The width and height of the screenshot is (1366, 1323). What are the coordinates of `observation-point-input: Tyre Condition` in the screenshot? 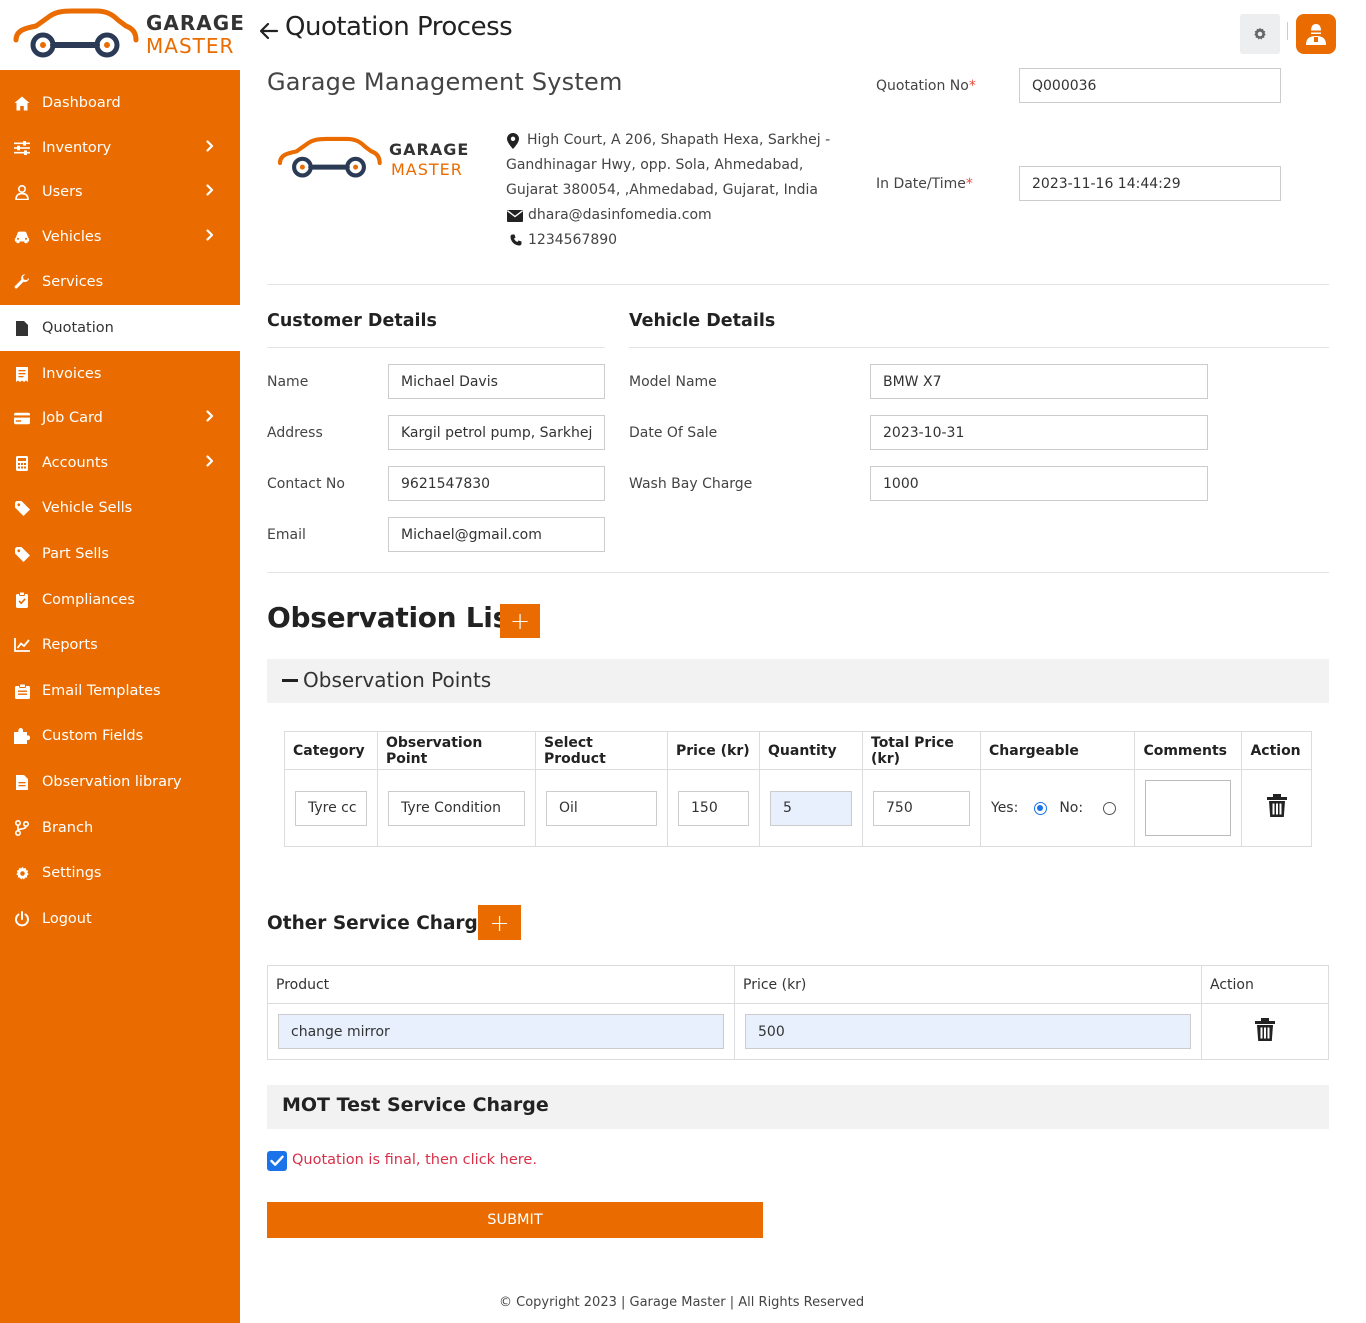 It's located at (456, 808).